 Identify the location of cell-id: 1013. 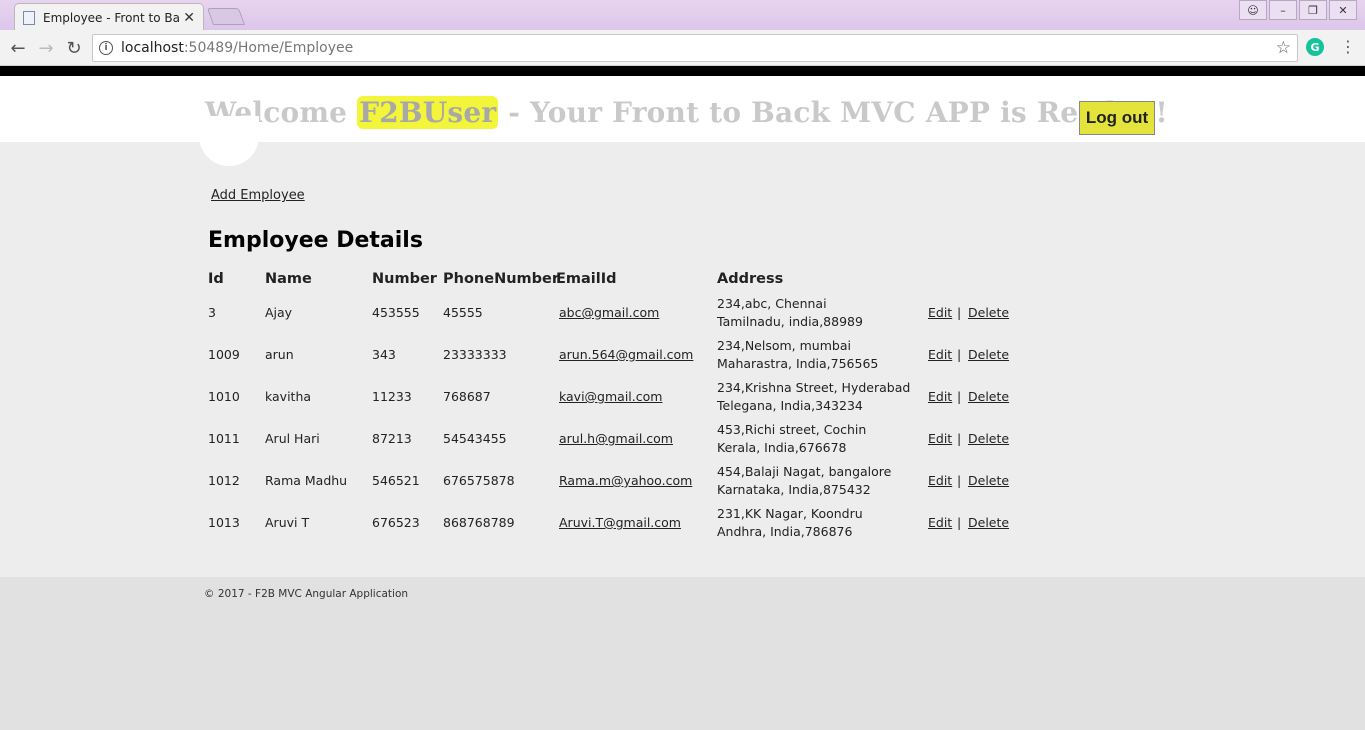
(224, 522).